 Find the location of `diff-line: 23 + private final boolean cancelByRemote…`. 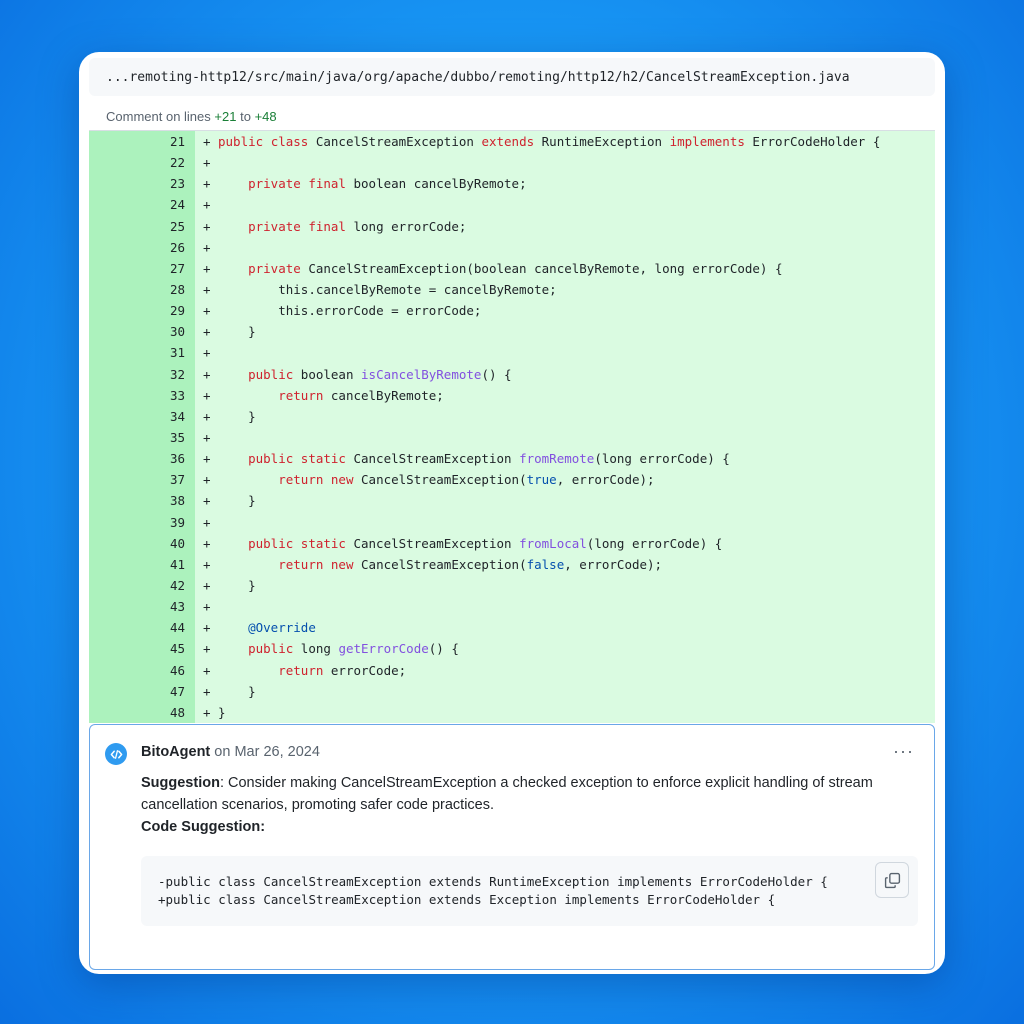

diff-line: 23 + private final boolean cancelByRemote… is located at coordinates (512, 183).